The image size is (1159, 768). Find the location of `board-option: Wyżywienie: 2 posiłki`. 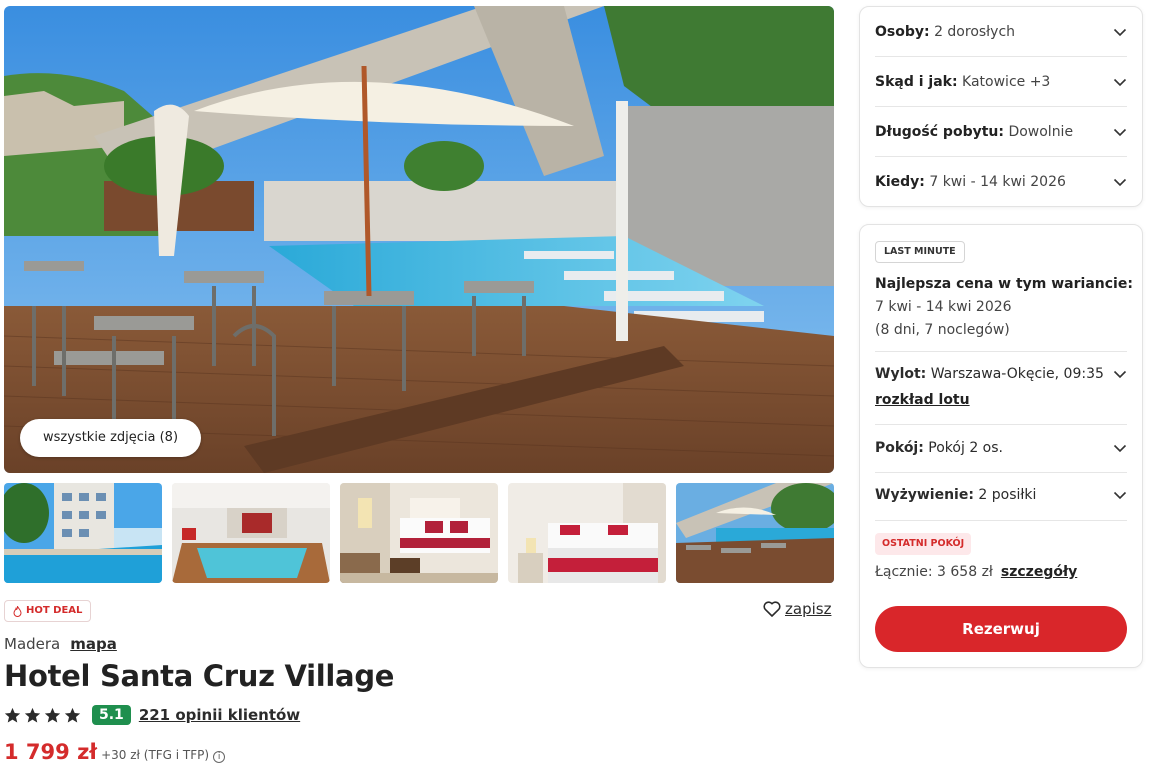

board-option: Wyżywienie: 2 posiłki is located at coordinates (1001, 495).